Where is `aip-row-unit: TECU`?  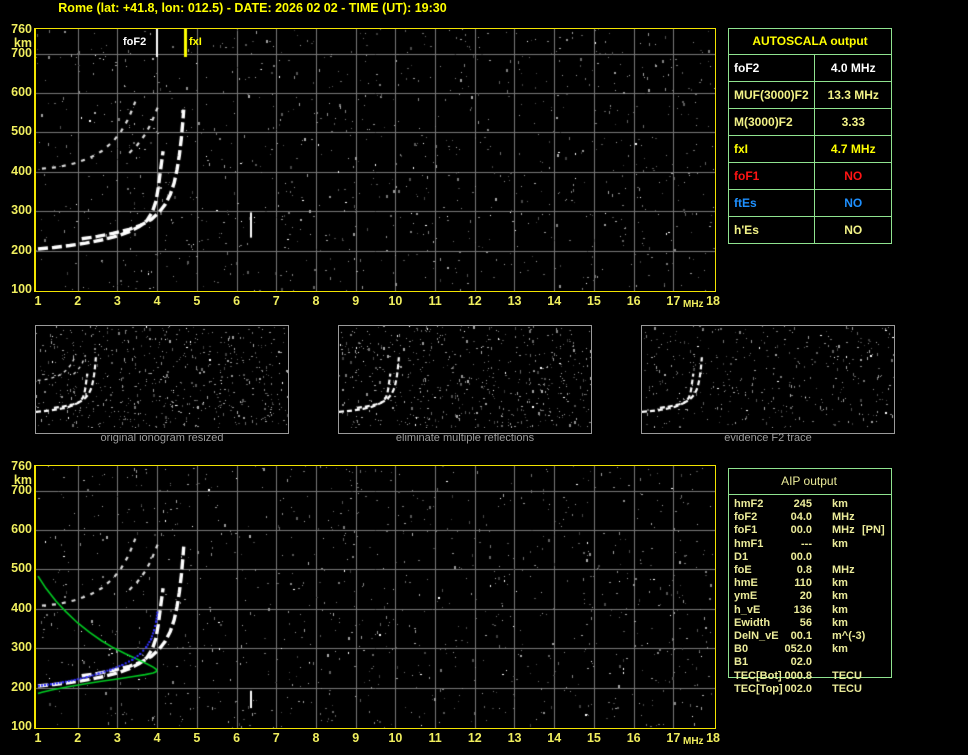
aip-row-unit: TECU is located at coordinates (847, 688).